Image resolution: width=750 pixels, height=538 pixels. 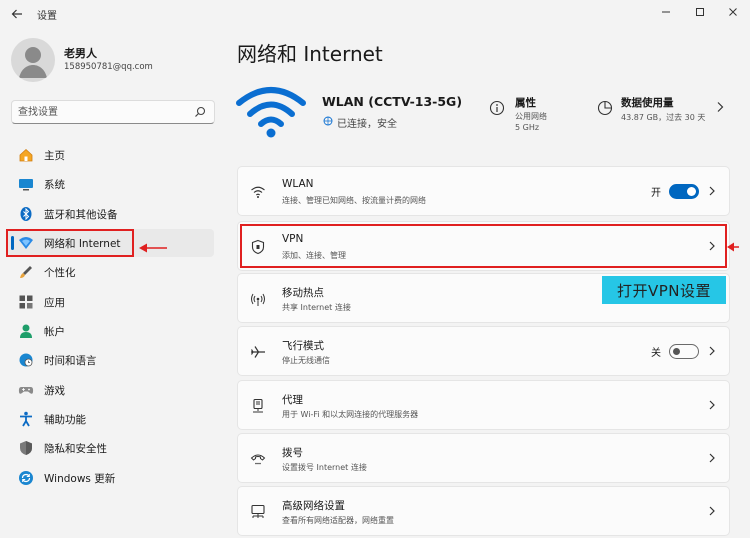 What do you see at coordinates (663, 117) in the screenshot?
I see `data-usage-detail: 43.87 GB，过去 30 天` at bounding box center [663, 117].